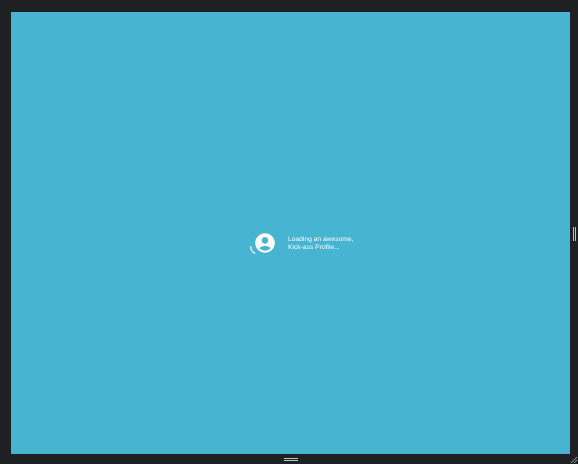 Image resolution: width=578 pixels, height=464 pixels. Describe the element at coordinates (574, 460) in the screenshot. I see `corner-resize-grip-icon` at that location.